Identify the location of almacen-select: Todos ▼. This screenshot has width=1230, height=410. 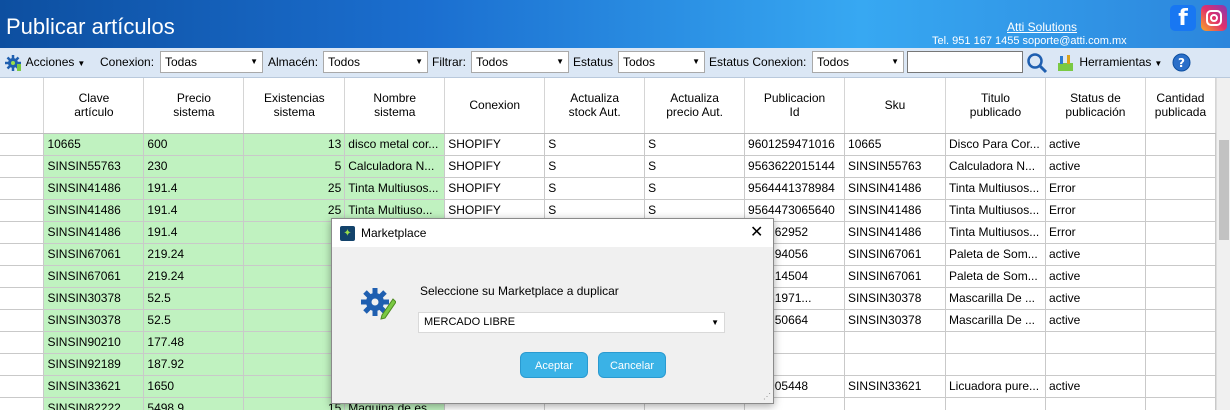
(375, 62).